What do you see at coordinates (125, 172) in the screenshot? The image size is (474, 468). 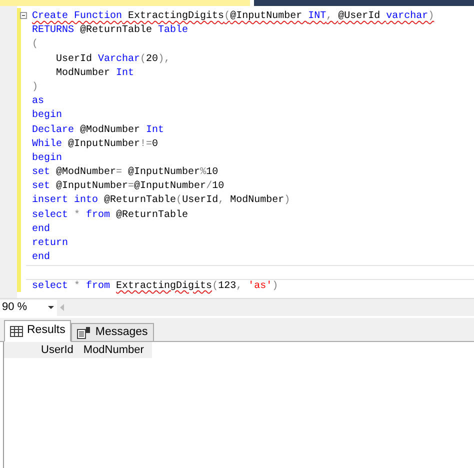 I see `code-line: set @ModNumber= @InputNumber%10` at bounding box center [125, 172].